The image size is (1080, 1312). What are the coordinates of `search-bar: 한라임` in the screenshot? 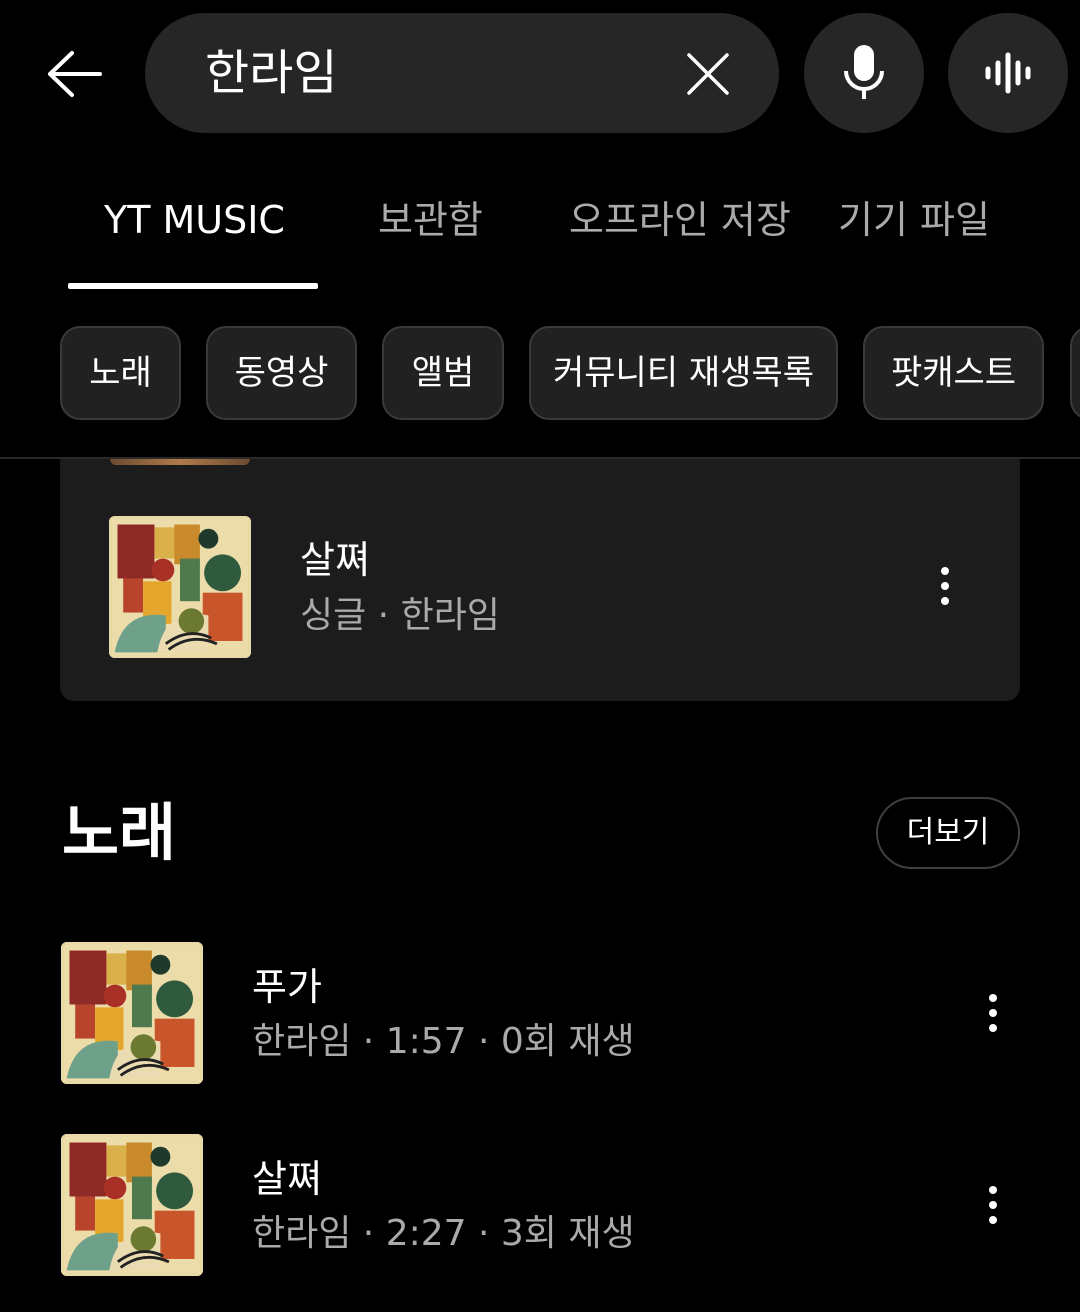 It's located at (462, 73).